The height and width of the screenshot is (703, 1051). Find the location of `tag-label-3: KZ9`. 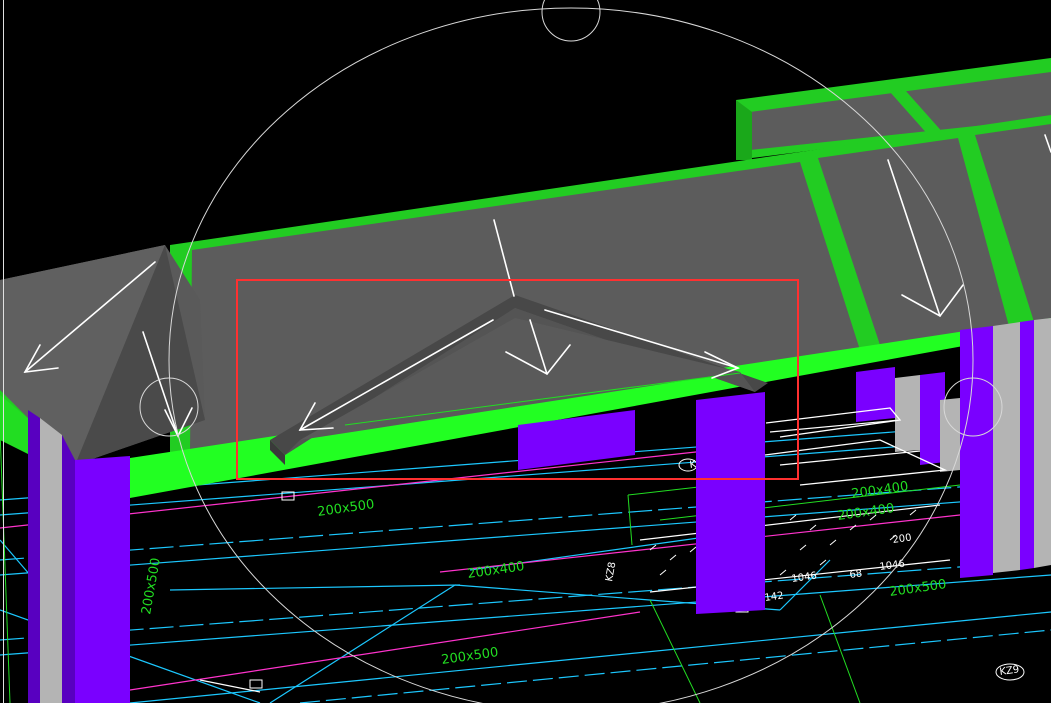

tag-label-3: KZ9 is located at coordinates (1009, 671).